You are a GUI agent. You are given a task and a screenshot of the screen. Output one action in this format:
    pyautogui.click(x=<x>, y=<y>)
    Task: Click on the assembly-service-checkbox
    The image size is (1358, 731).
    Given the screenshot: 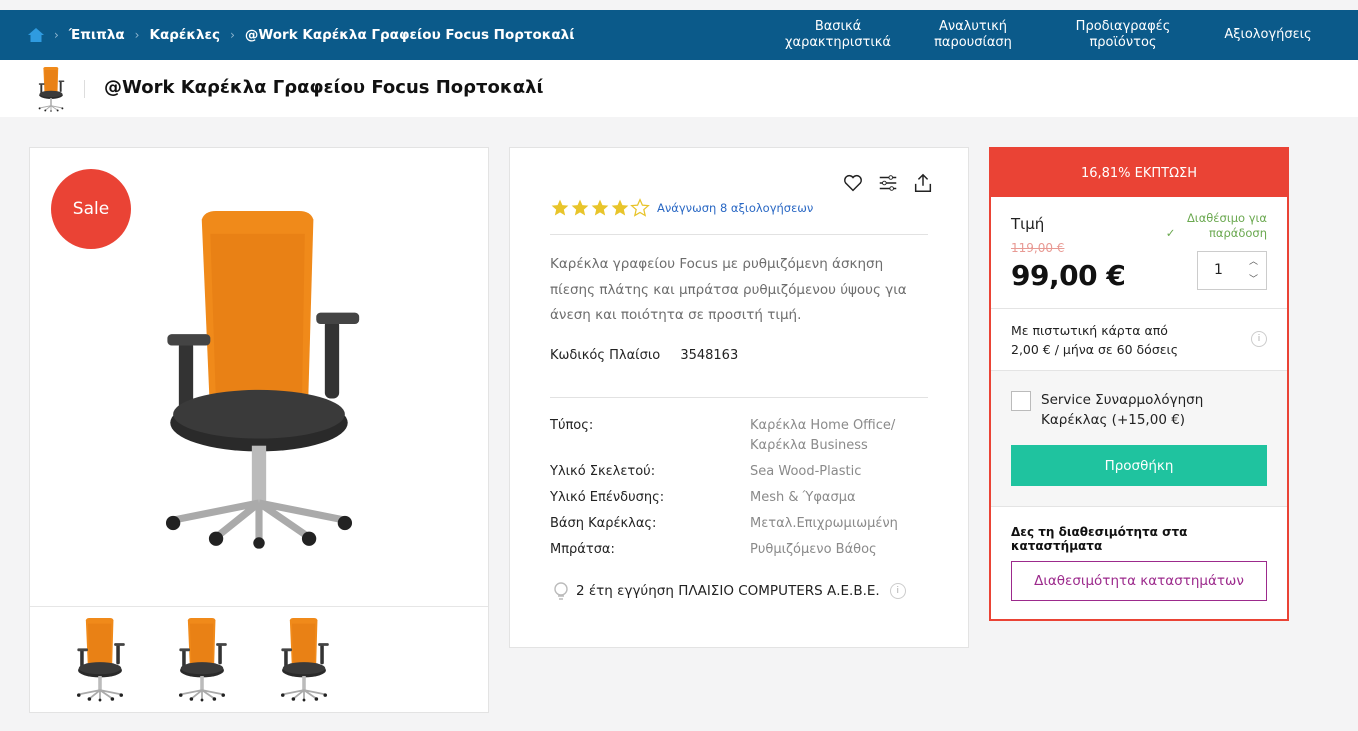 What is the action you would take?
    pyautogui.click(x=1021, y=401)
    